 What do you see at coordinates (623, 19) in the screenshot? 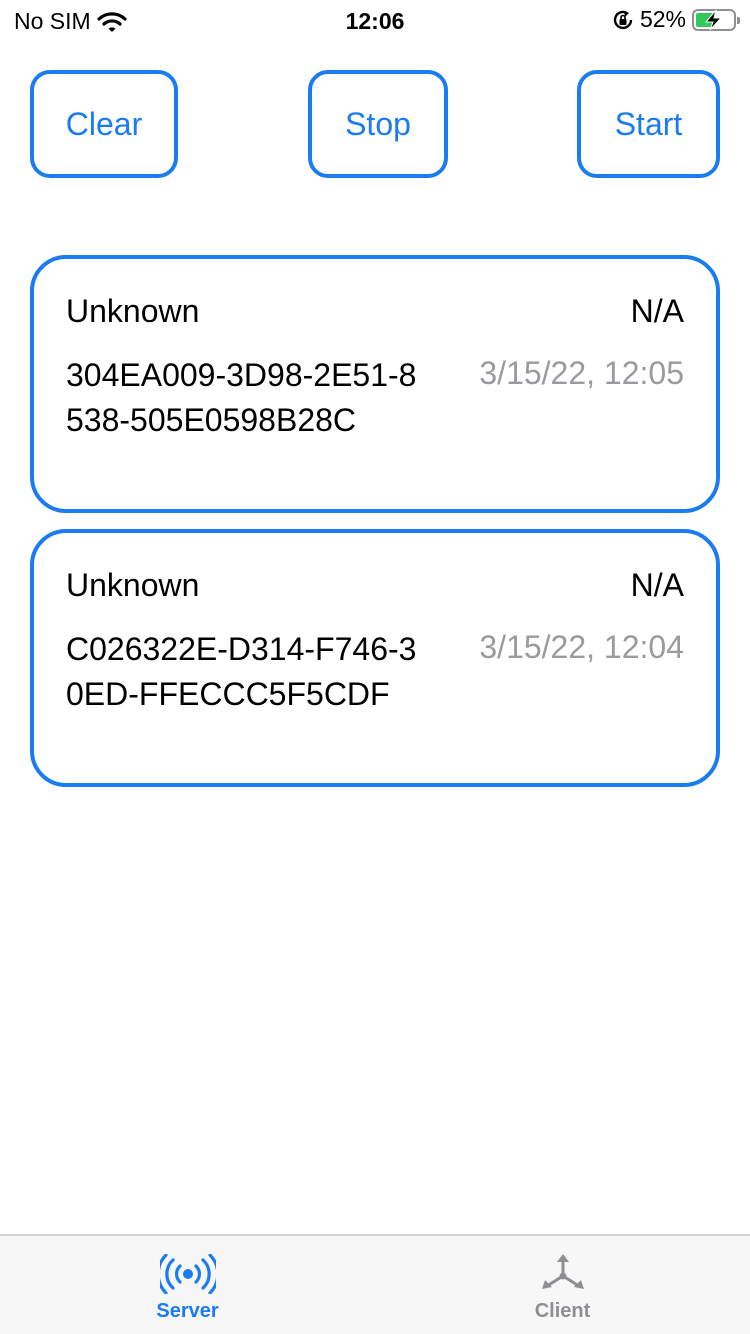
I see `rotation-lock-icon` at bounding box center [623, 19].